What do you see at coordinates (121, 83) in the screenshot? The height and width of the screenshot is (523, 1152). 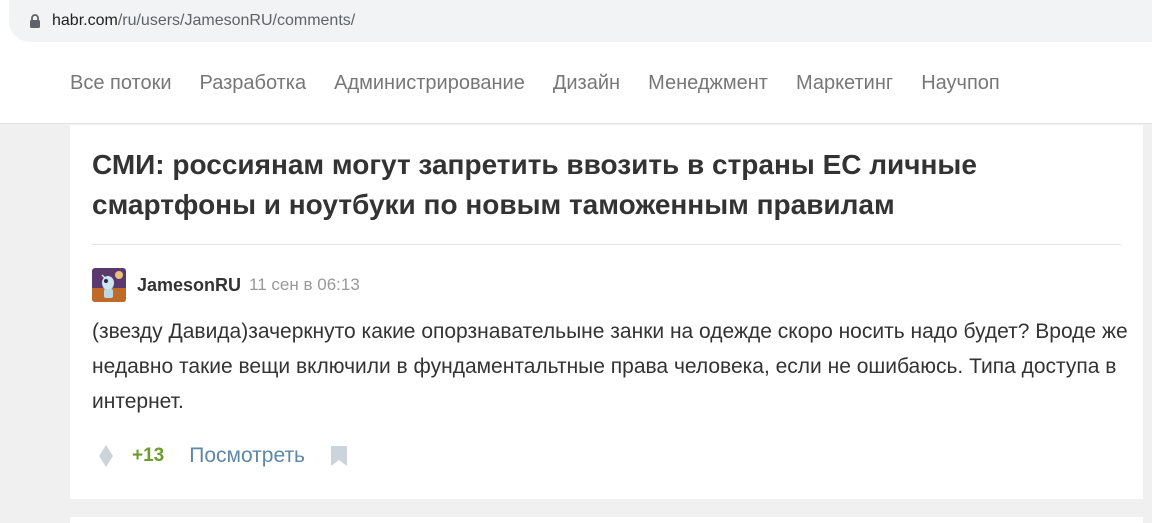 I see `nav-item-all-flows: Все потоки` at bounding box center [121, 83].